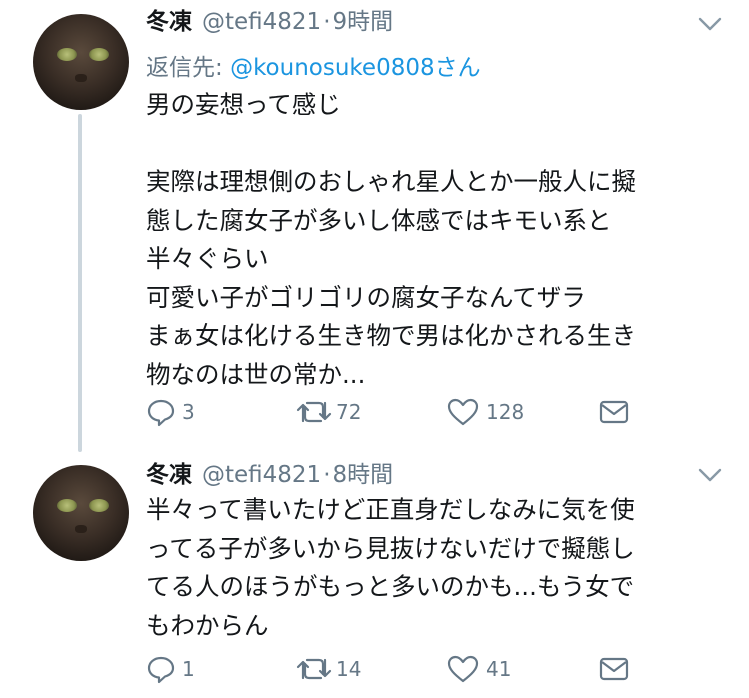 The height and width of the screenshot is (698, 749). What do you see at coordinates (349, 669) in the screenshot?
I see `retweet-count: 14` at bounding box center [349, 669].